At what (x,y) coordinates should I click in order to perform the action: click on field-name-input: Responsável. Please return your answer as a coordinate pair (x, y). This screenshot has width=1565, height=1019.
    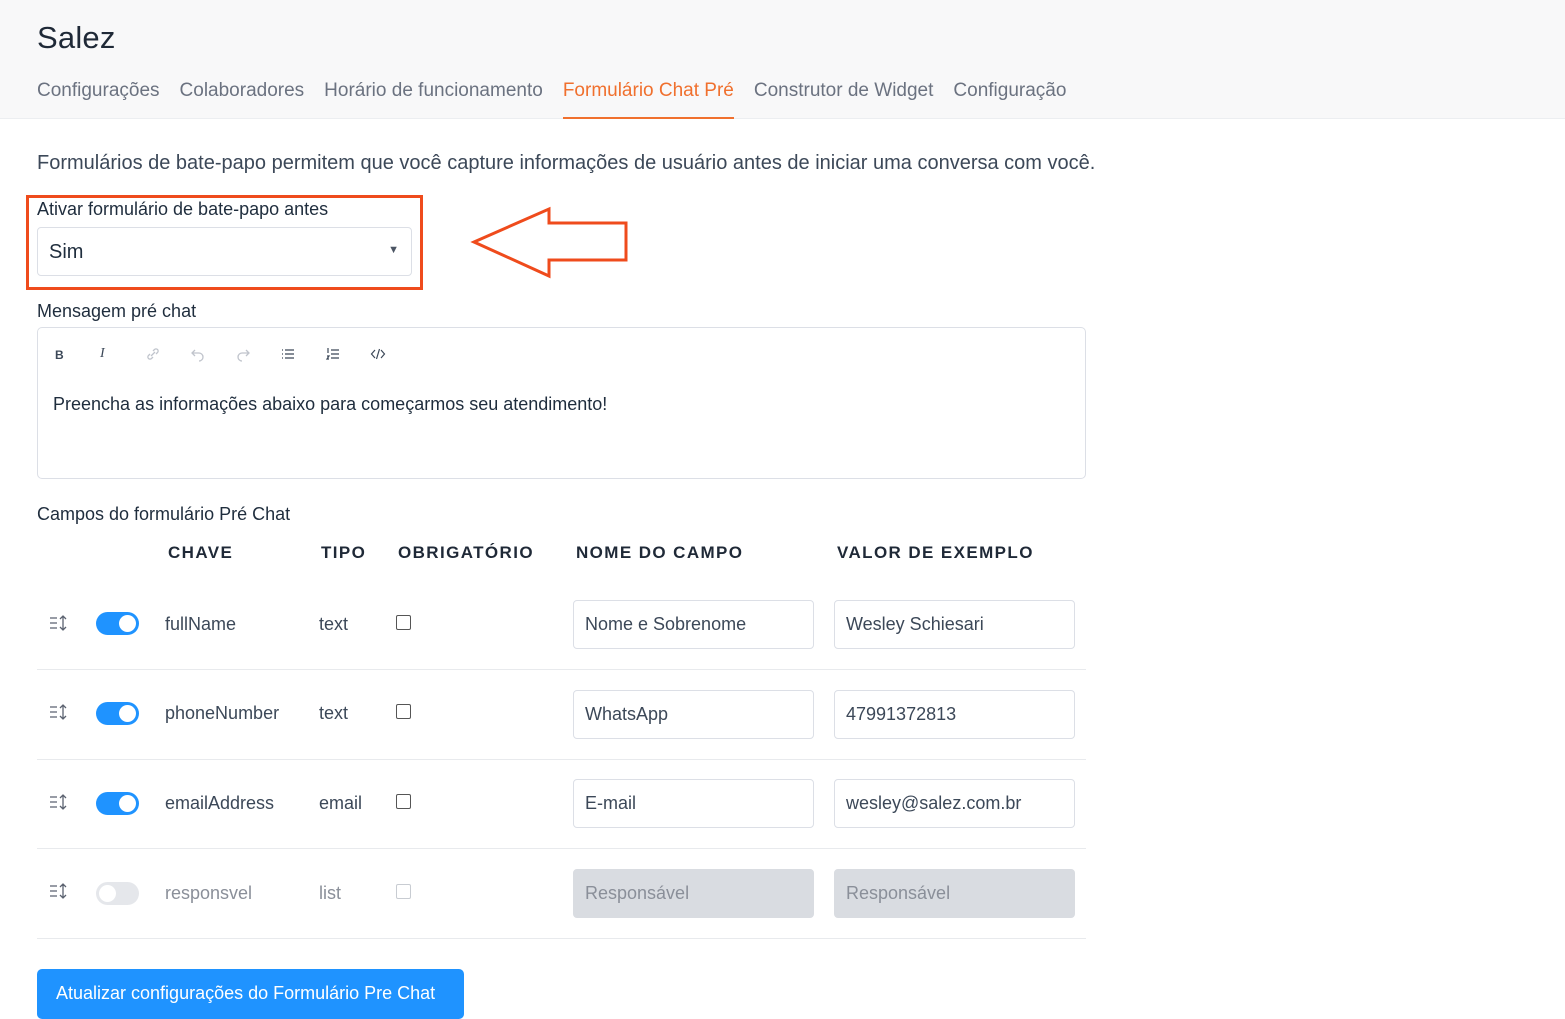
    Looking at the image, I should click on (693, 893).